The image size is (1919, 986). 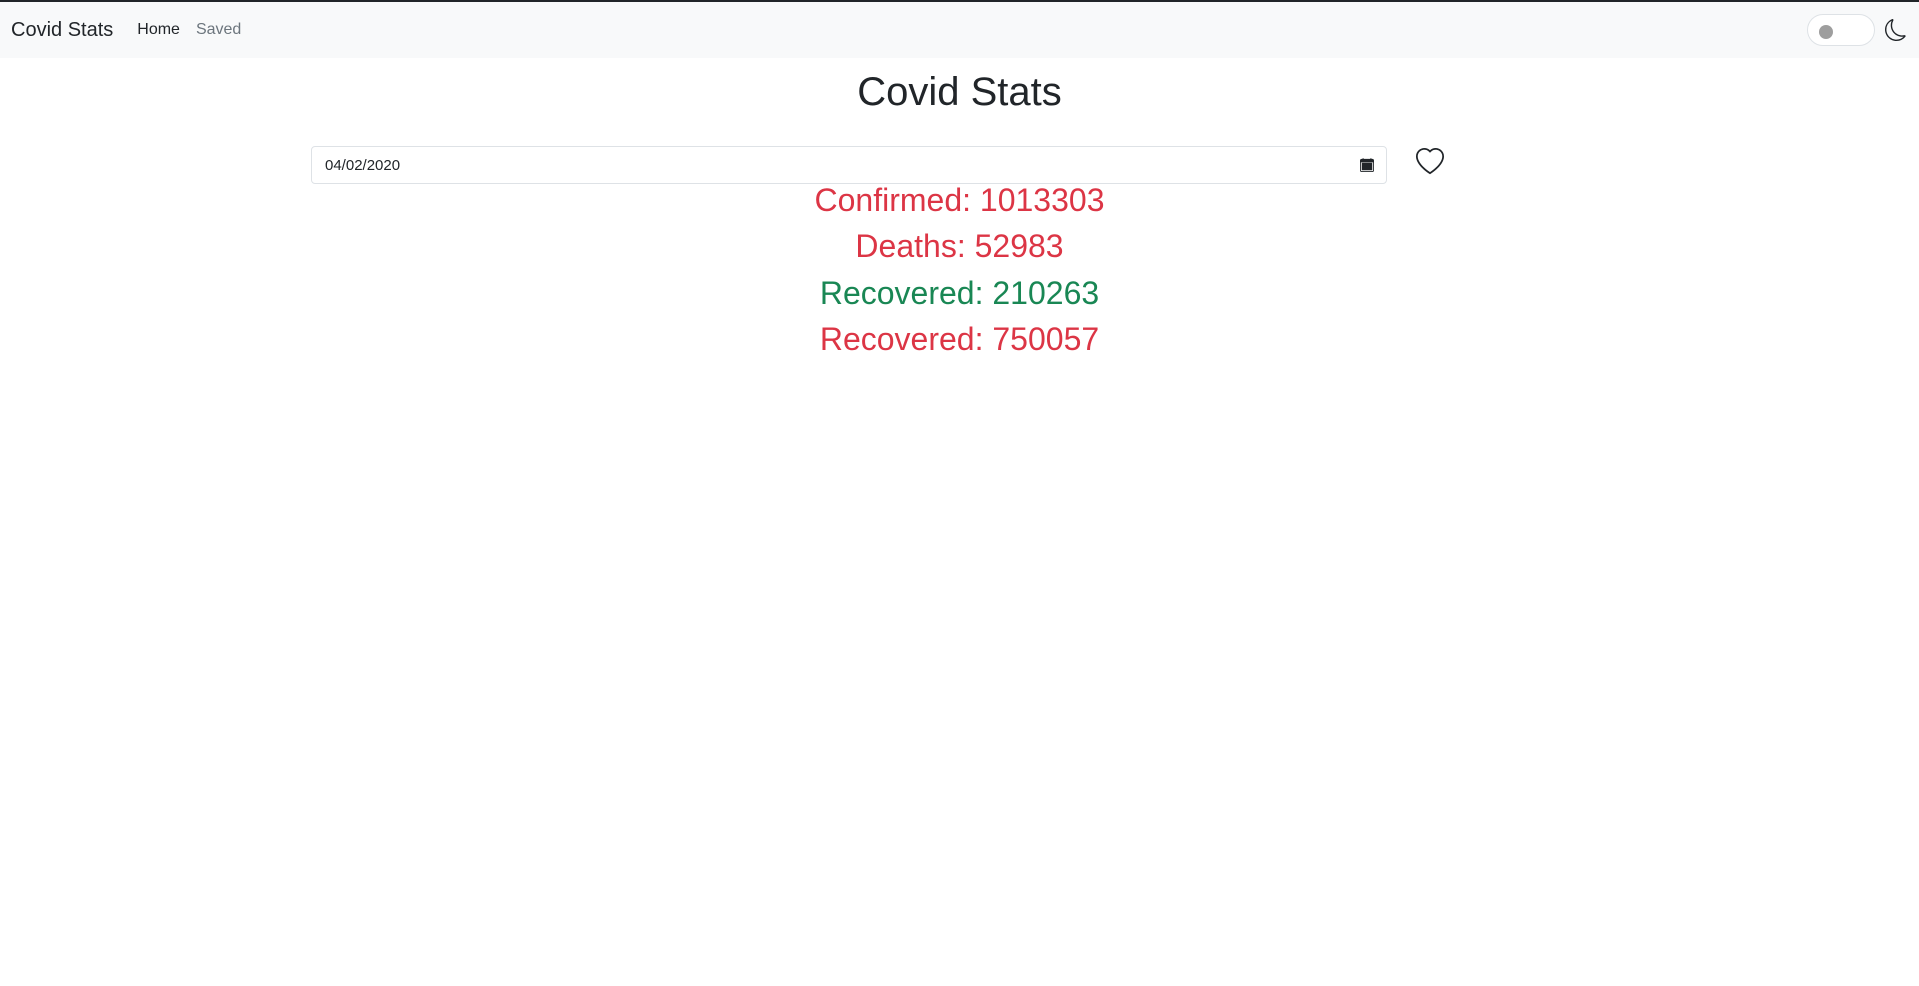 I want to click on moon-icon, so click(x=1895, y=30).